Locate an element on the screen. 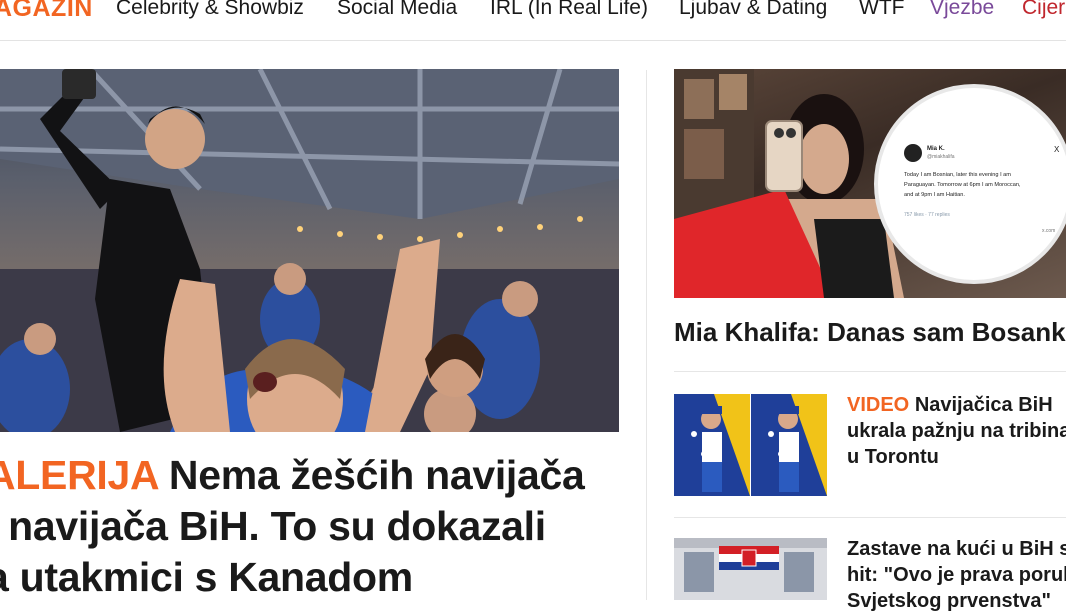  nav-item-celebrity-showbiz: Celebrity & Showbiz is located at coordinates (210, 10).